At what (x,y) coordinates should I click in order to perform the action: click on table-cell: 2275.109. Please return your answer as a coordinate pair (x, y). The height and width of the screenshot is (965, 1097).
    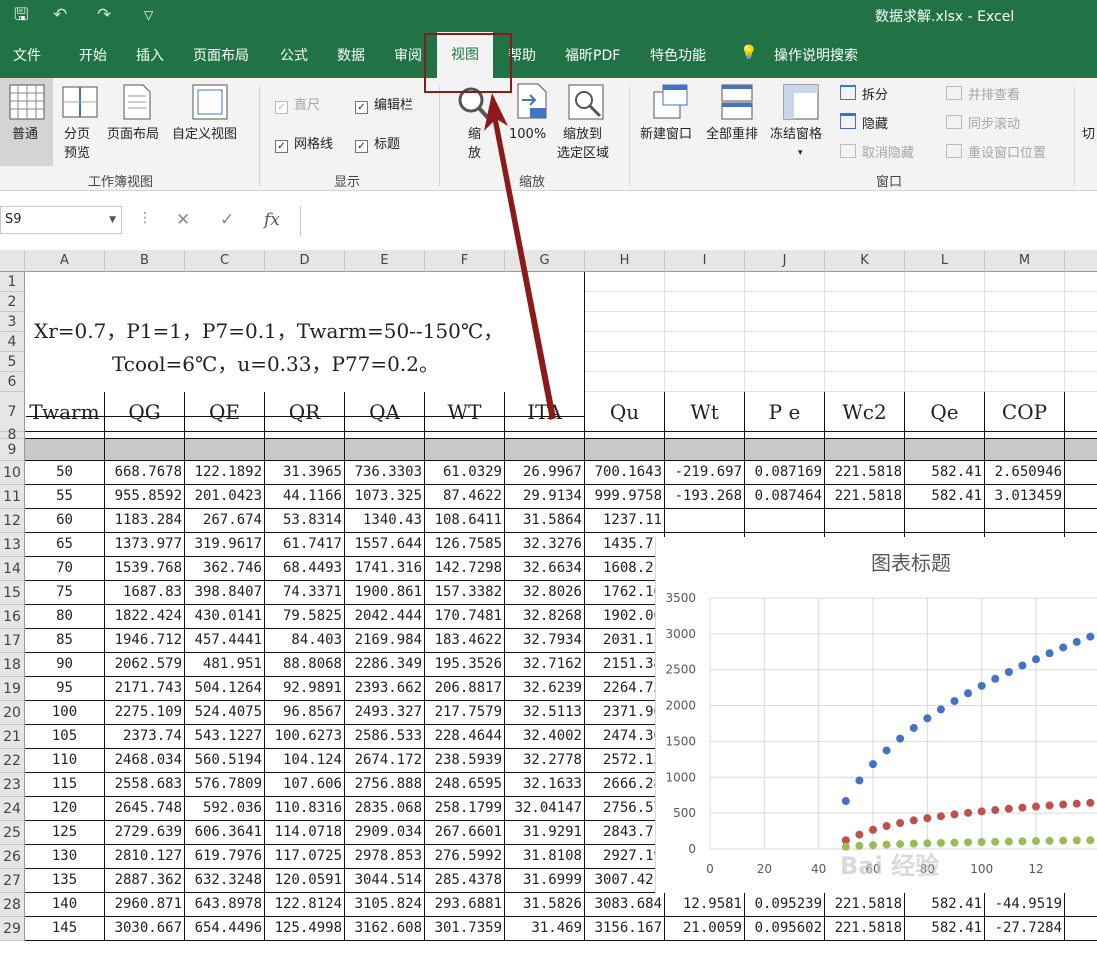
    Looking at the image, I should click on (145, 713).